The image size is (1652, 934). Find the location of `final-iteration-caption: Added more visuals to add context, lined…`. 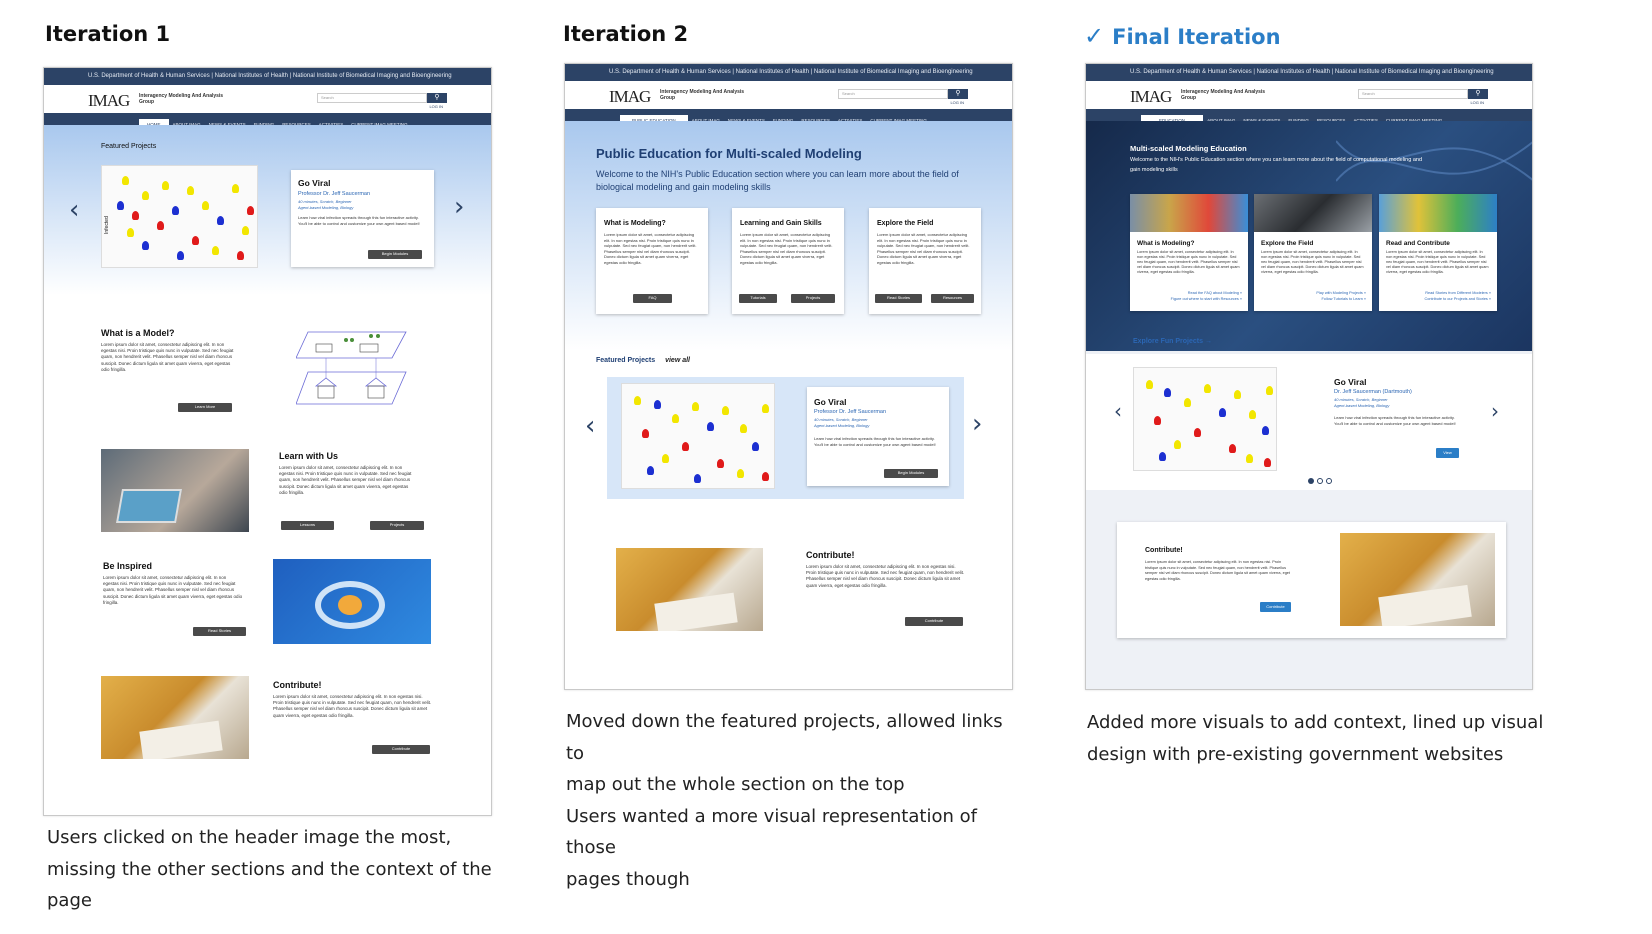

final-iteration-caption: Added more visuals to add context, lined… is located at coordinates (1317, 738).